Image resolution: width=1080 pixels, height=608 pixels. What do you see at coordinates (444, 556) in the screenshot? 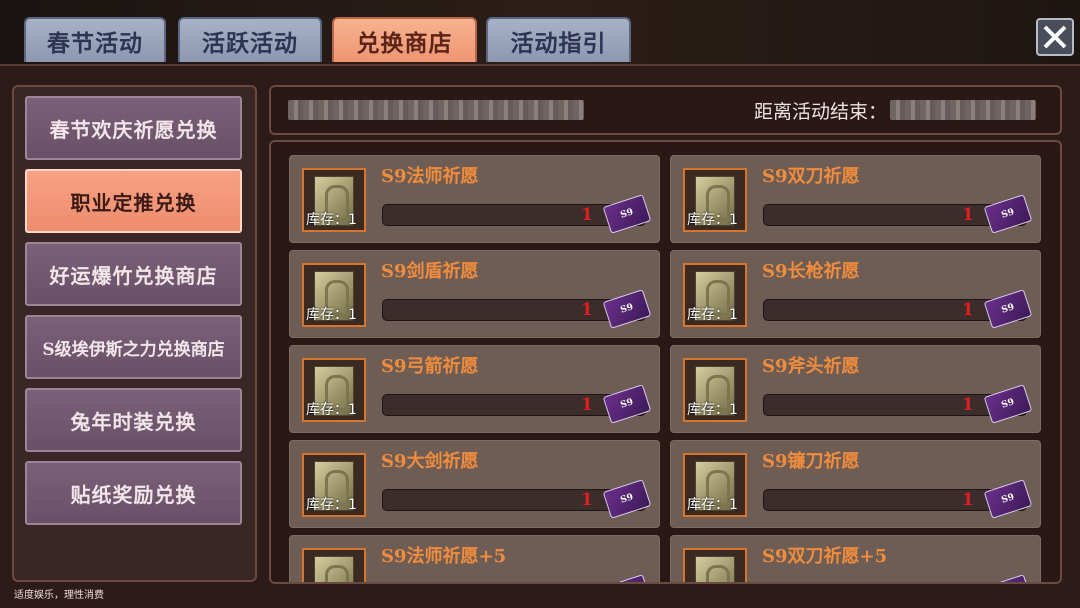
I see `item-title: S9法师祈愿+5` at bounding box center [444, 556].